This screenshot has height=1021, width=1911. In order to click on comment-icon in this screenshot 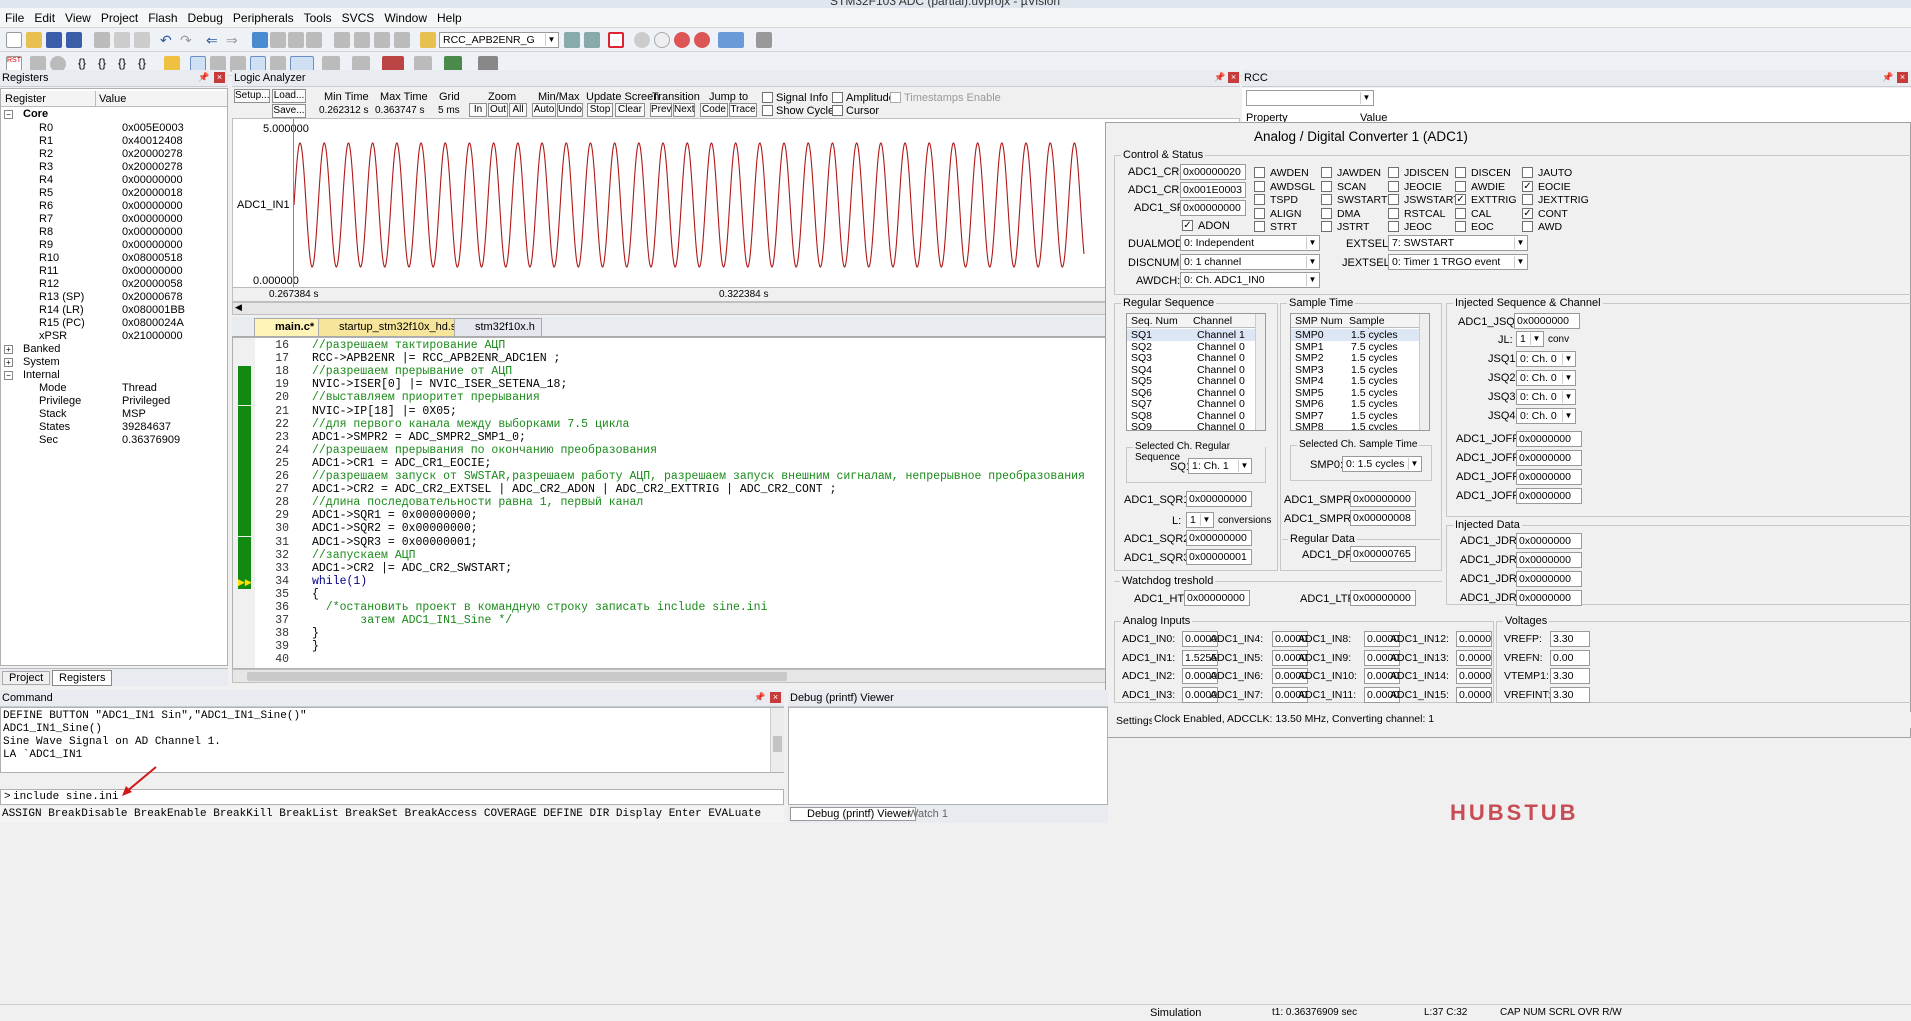, I will do `click(382, 40)`.